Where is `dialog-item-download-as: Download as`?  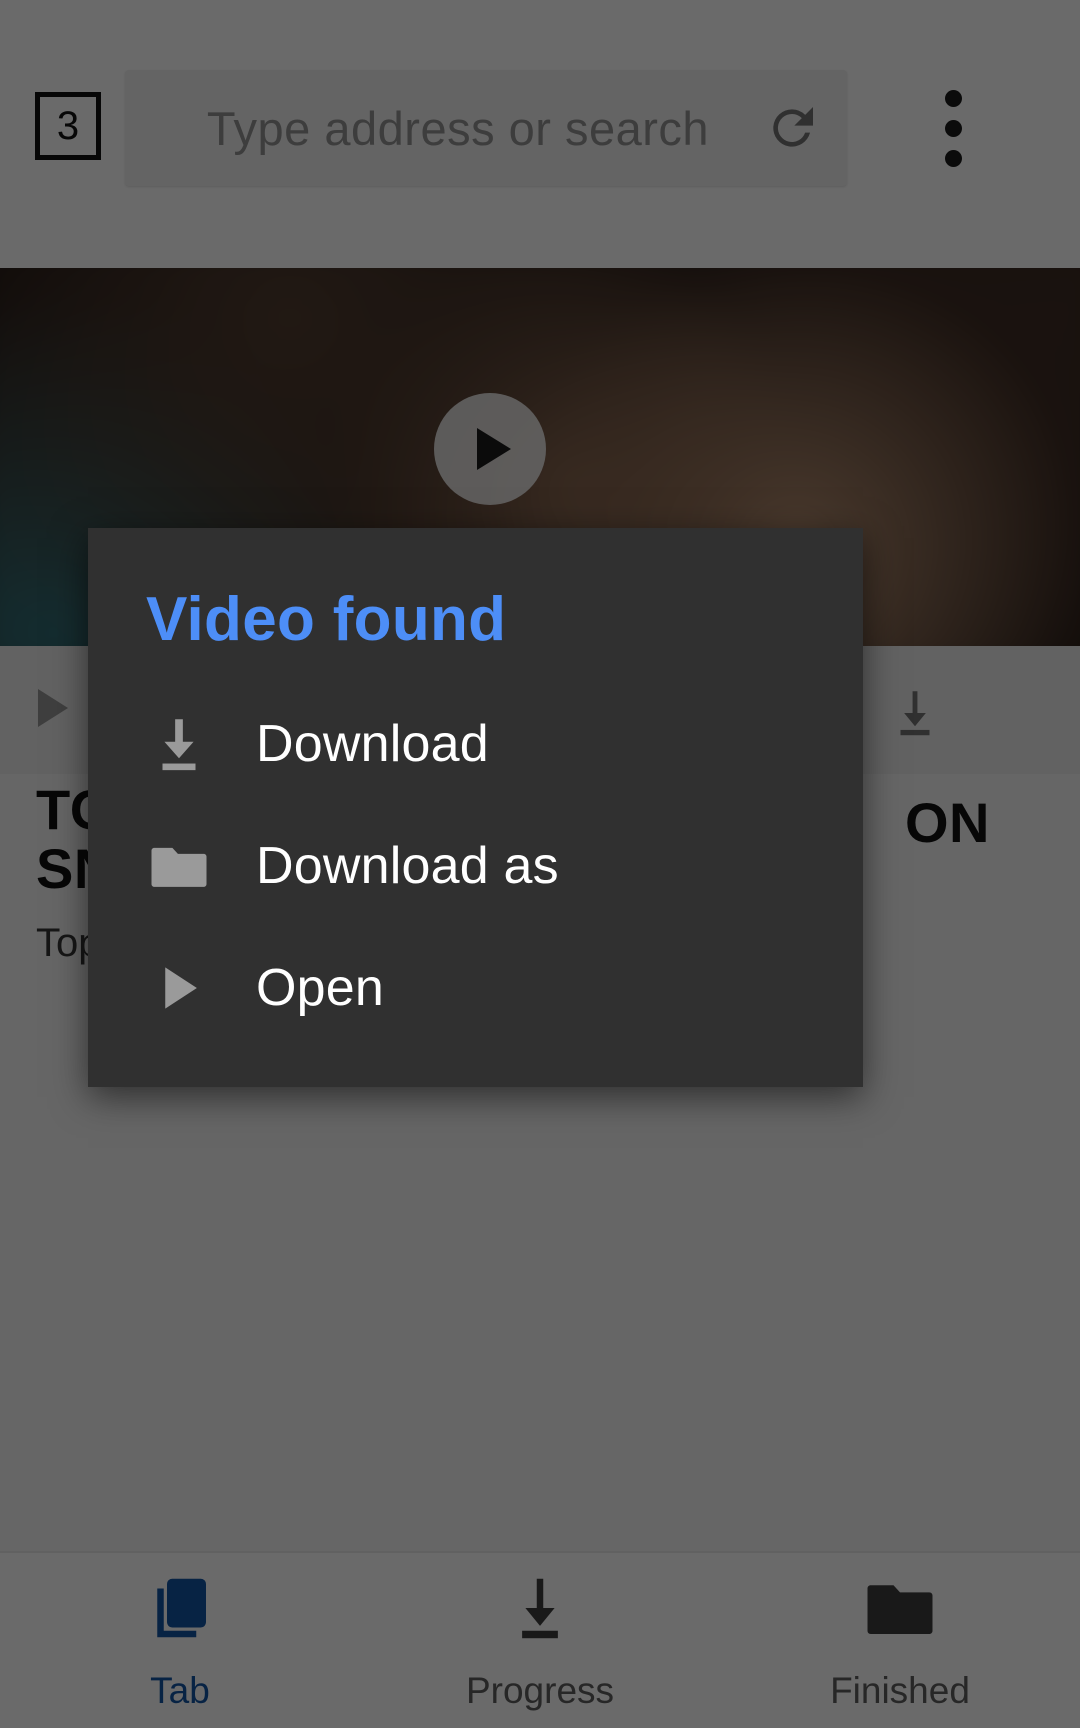
dialog-item-download-as: Download as is located at coordinates (475, 866).